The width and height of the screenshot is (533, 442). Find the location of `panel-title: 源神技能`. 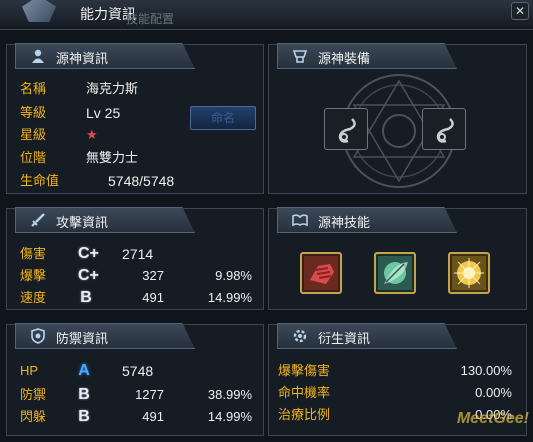

panel-title: 源神技能 is located at coordinates (344, 222).